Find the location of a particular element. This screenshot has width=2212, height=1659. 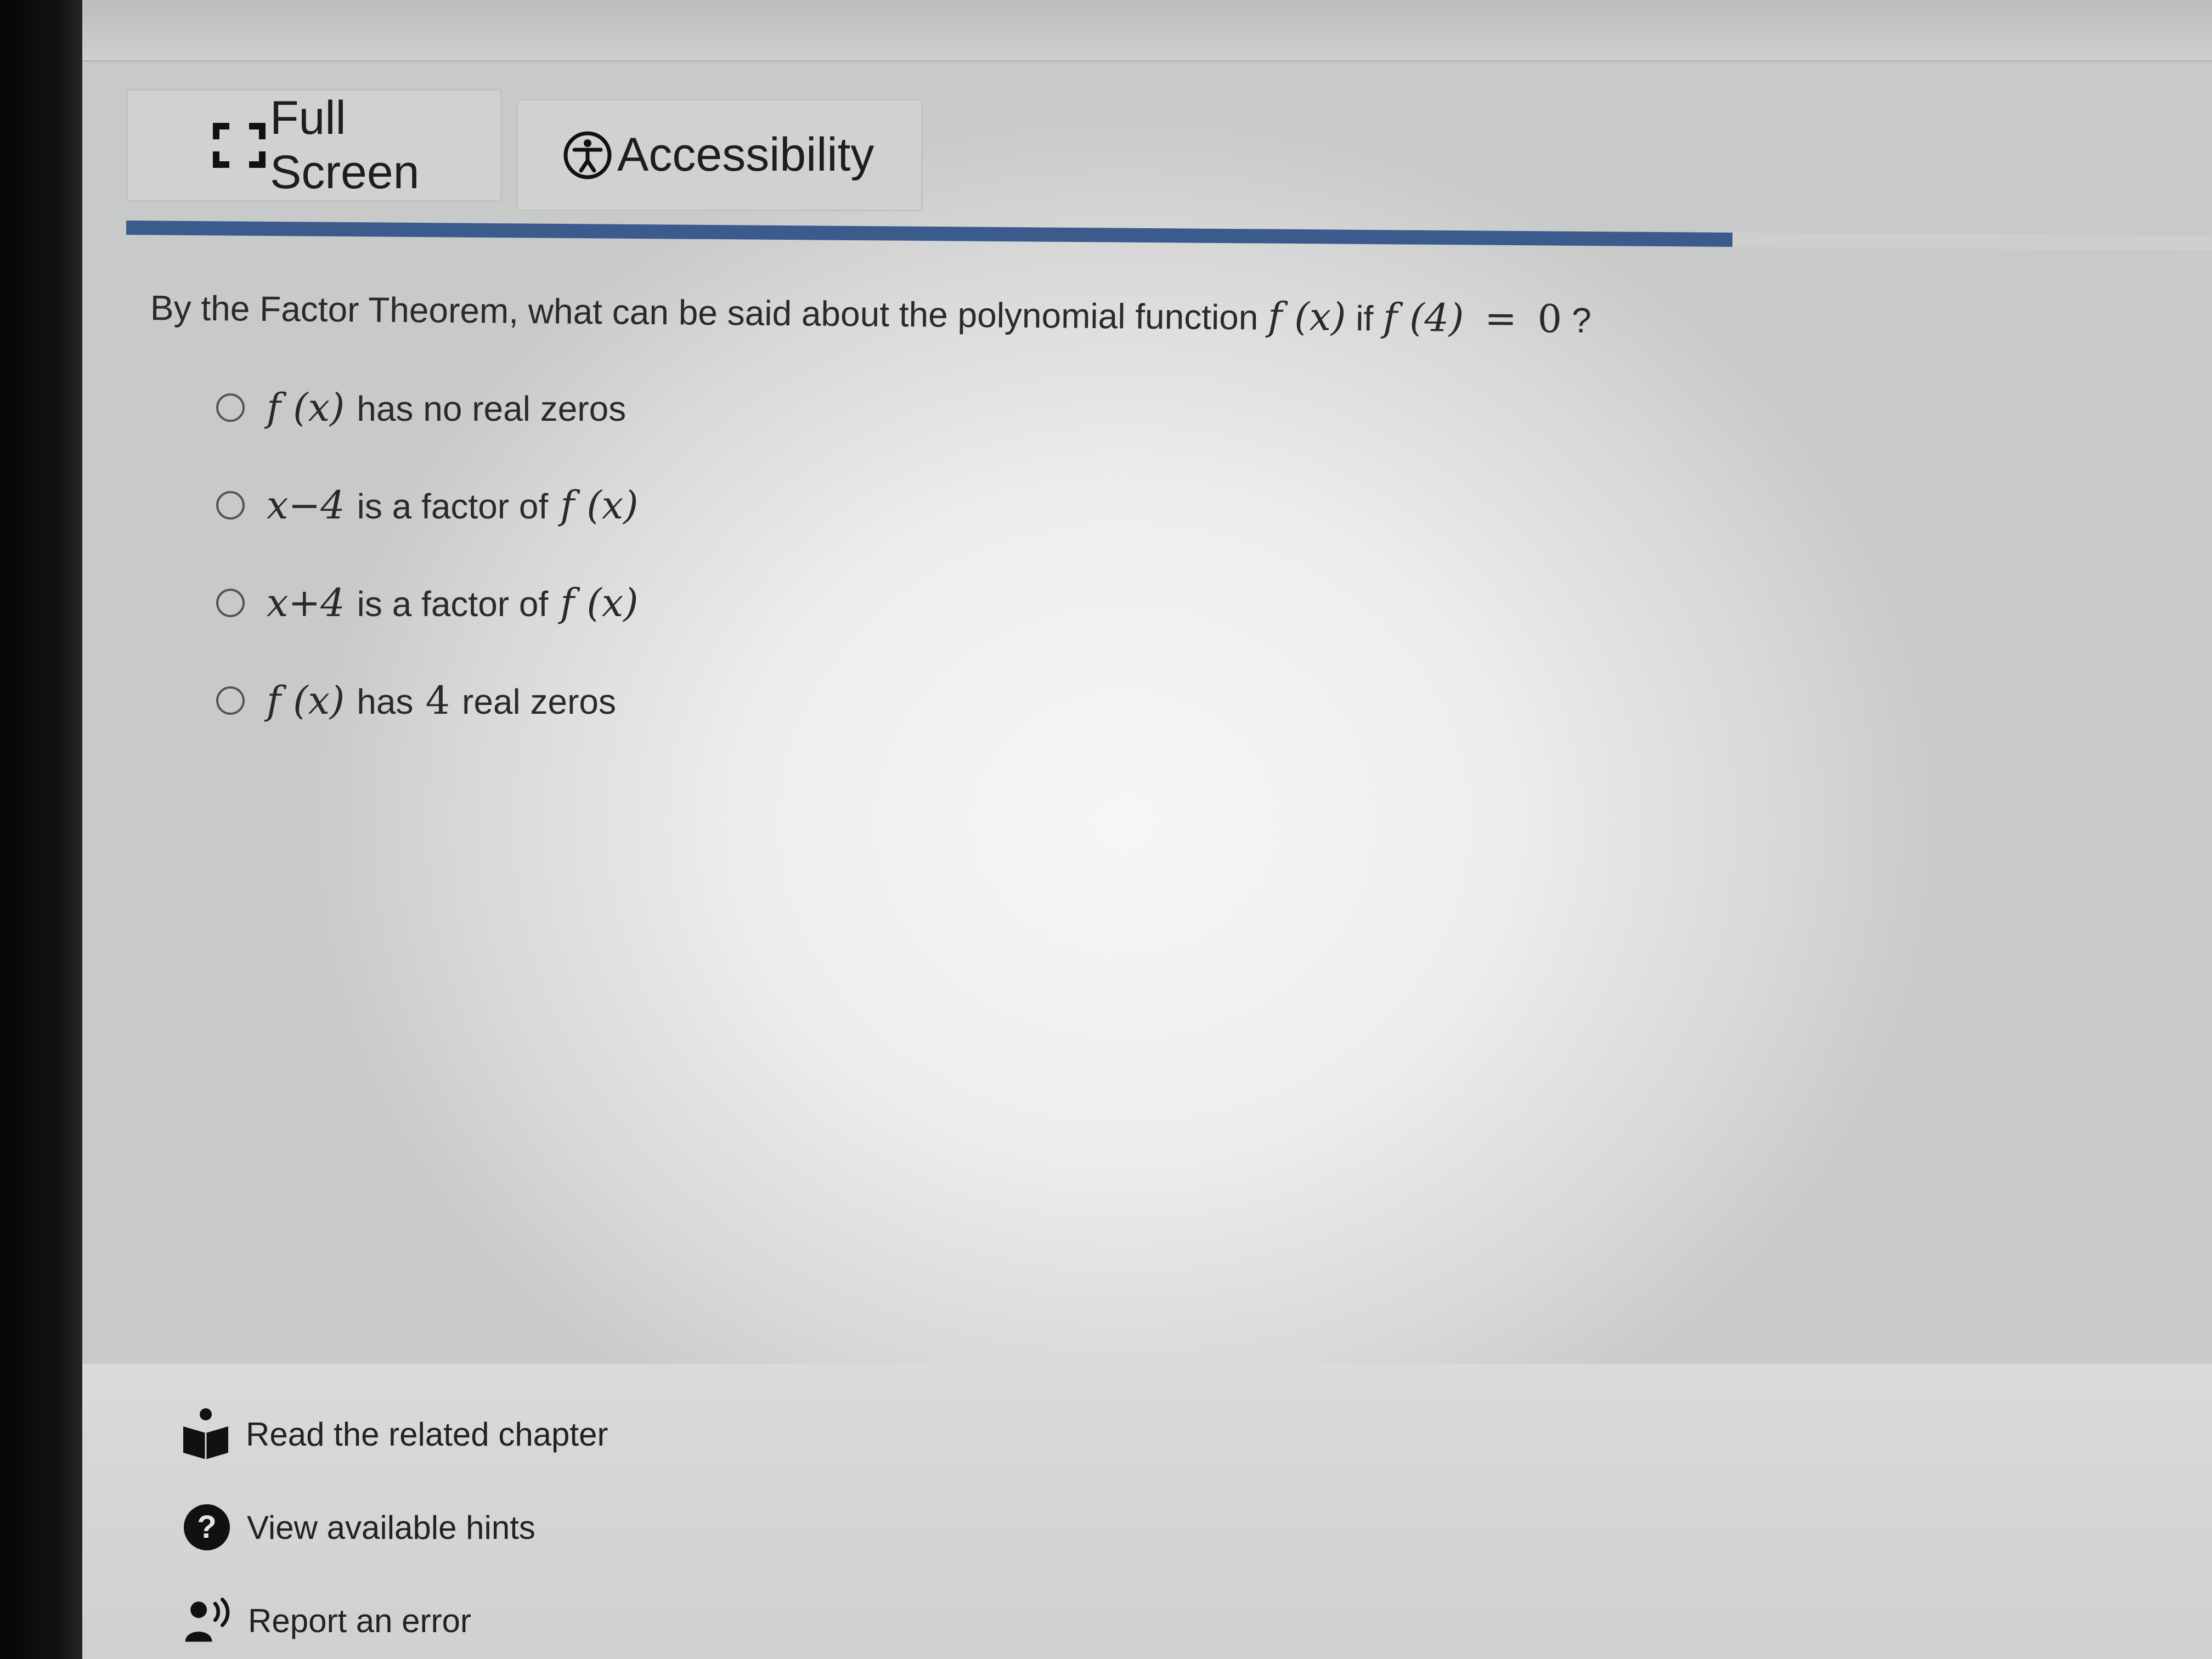

answer-option: f (x) has 4 real zeros is located at coordinates (428, 701).